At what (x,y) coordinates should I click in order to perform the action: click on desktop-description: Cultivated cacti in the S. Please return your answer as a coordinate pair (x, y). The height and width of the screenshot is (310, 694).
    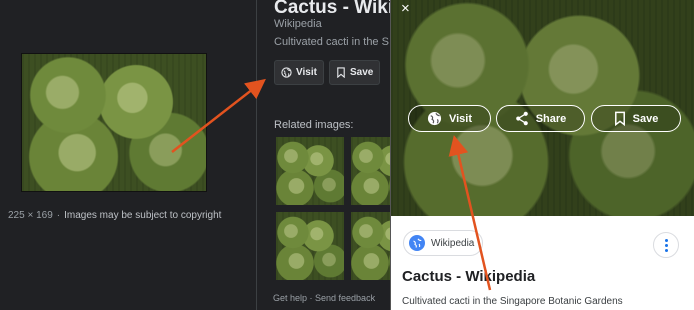
    Looking at the image, I should click on (331, 42).